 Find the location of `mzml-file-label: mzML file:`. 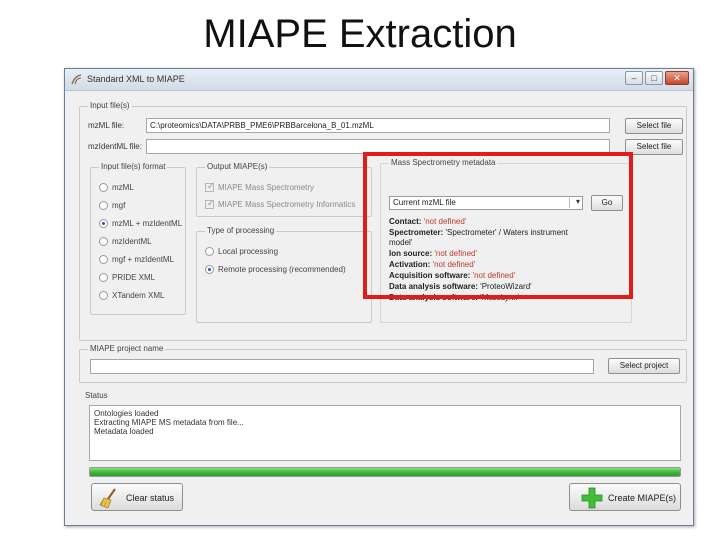

mzml-file-label: mzML file: is located at coordinates (106, 125).